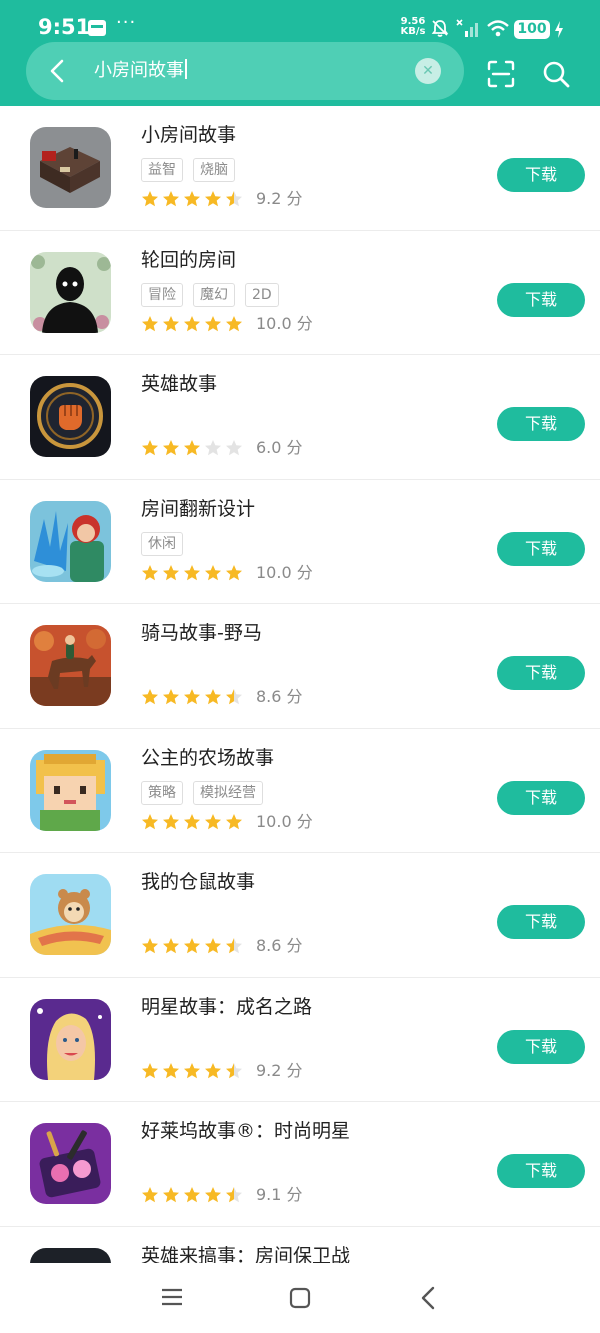  I want to click on star-empty-icon, so click(234, 448).